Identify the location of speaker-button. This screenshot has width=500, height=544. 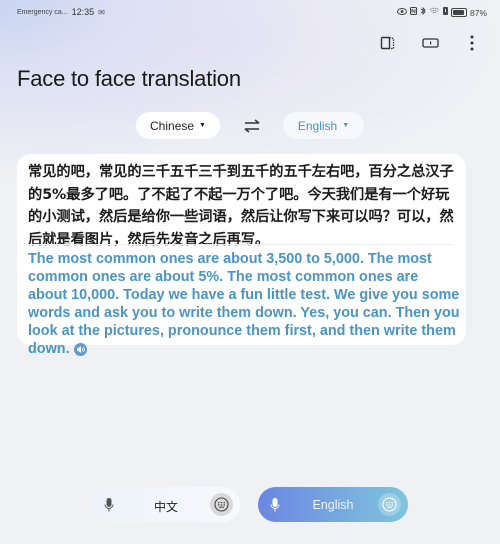
(80, 349).